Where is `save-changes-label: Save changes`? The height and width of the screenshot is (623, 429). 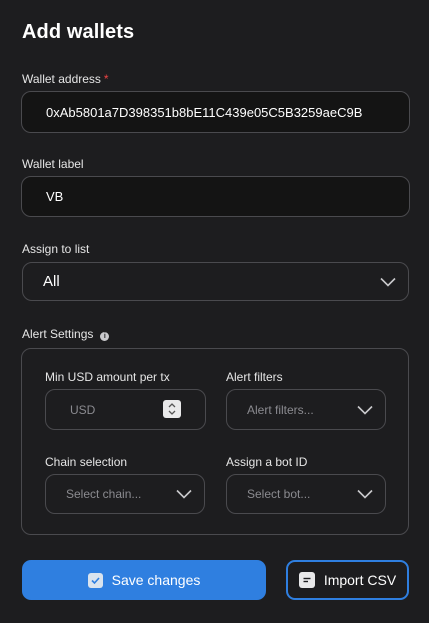
save-changes-label: Save changes is located at coordinates (156, 580).